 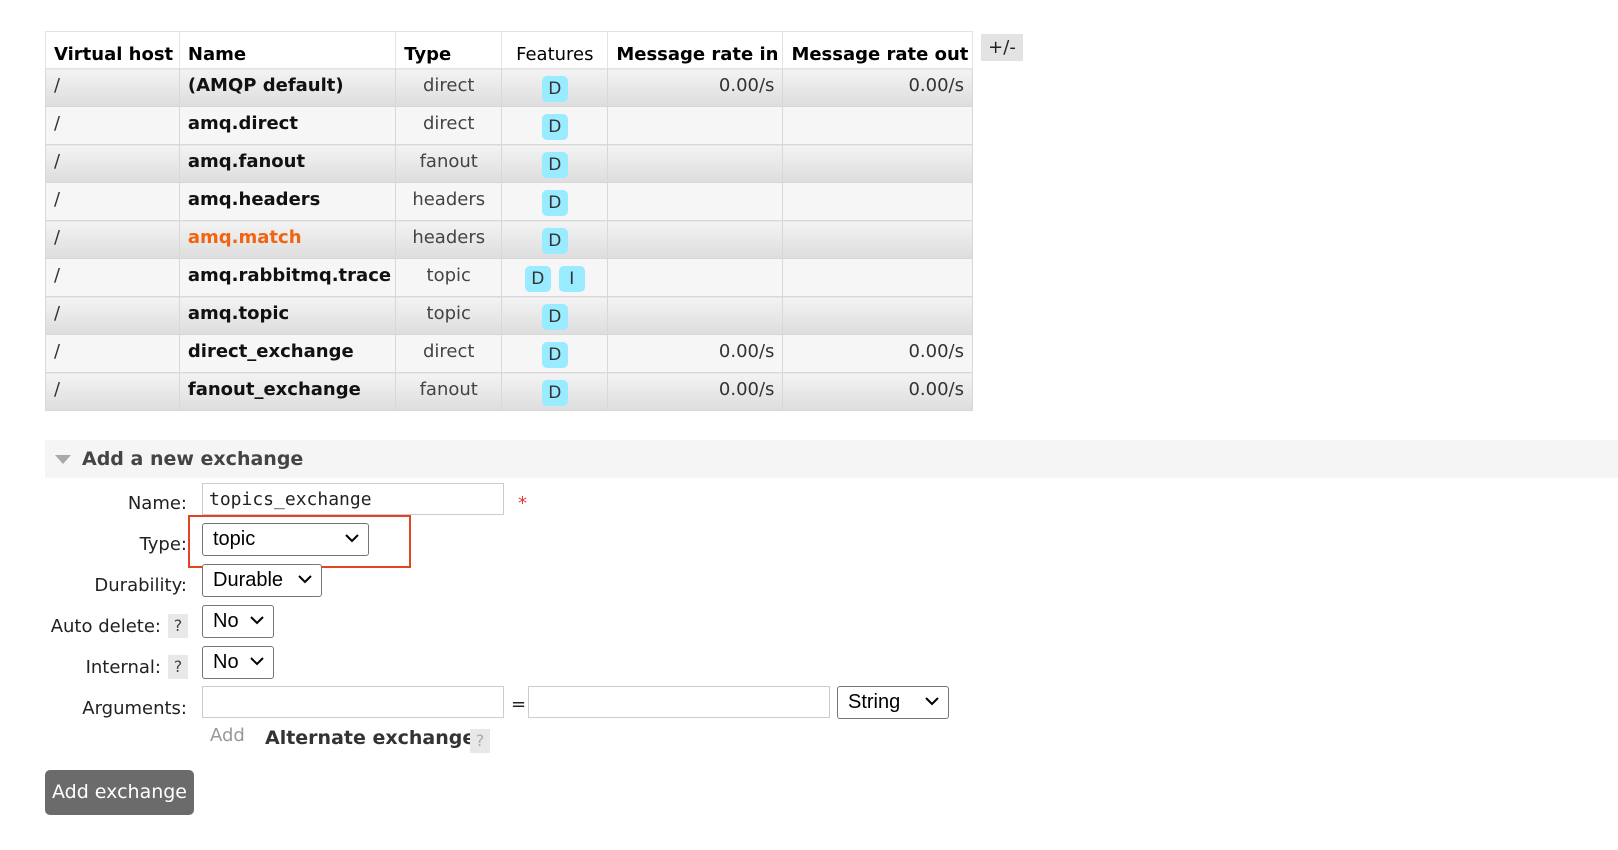 What do you see at coordinates (287, 353) in the screenshot?
I see `exchange-name-link: direct_exchange` at bounding box center [287, 353].